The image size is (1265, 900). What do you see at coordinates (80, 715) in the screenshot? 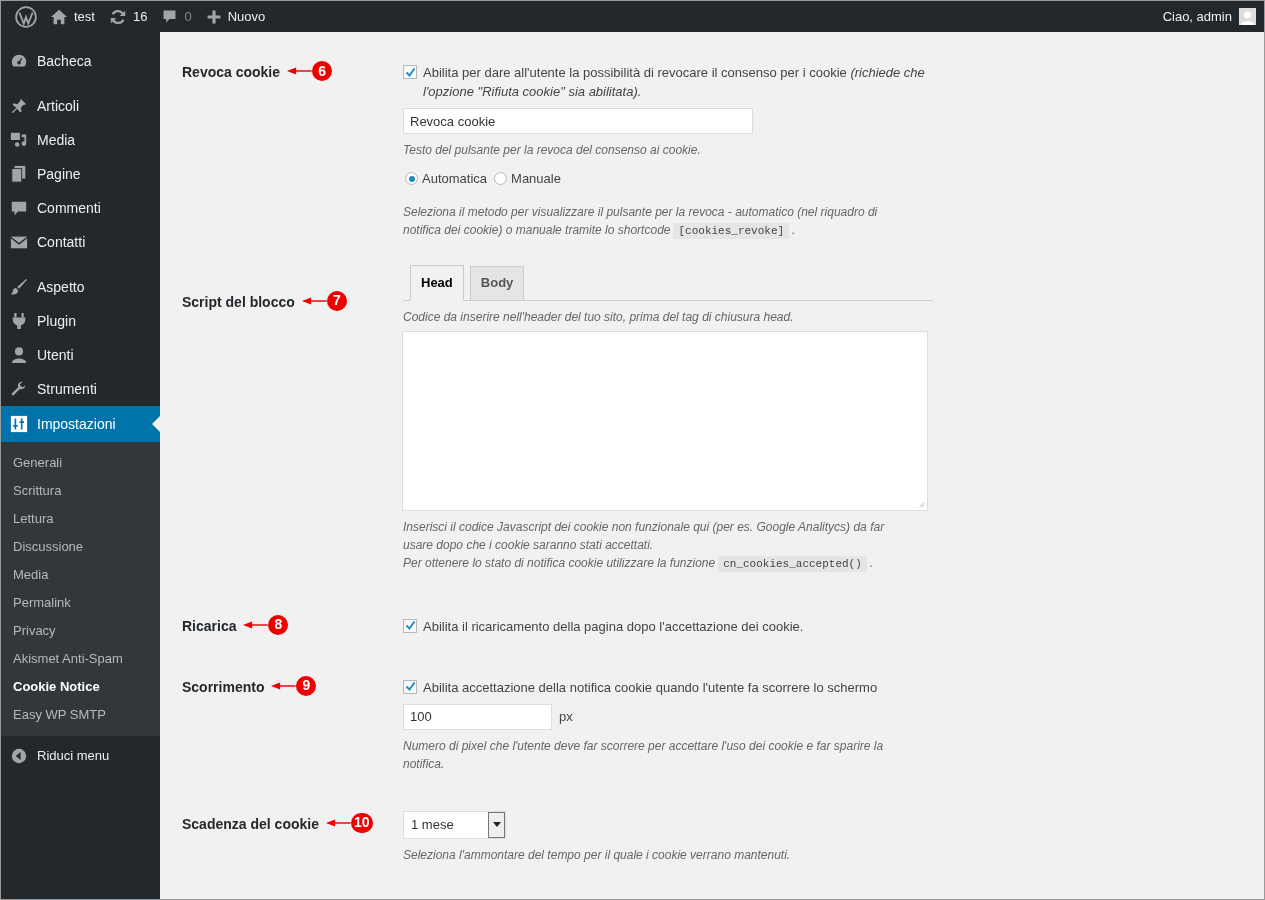
I see `submenu-item: Easy WP SMTP` at bounding box center [80, 715].